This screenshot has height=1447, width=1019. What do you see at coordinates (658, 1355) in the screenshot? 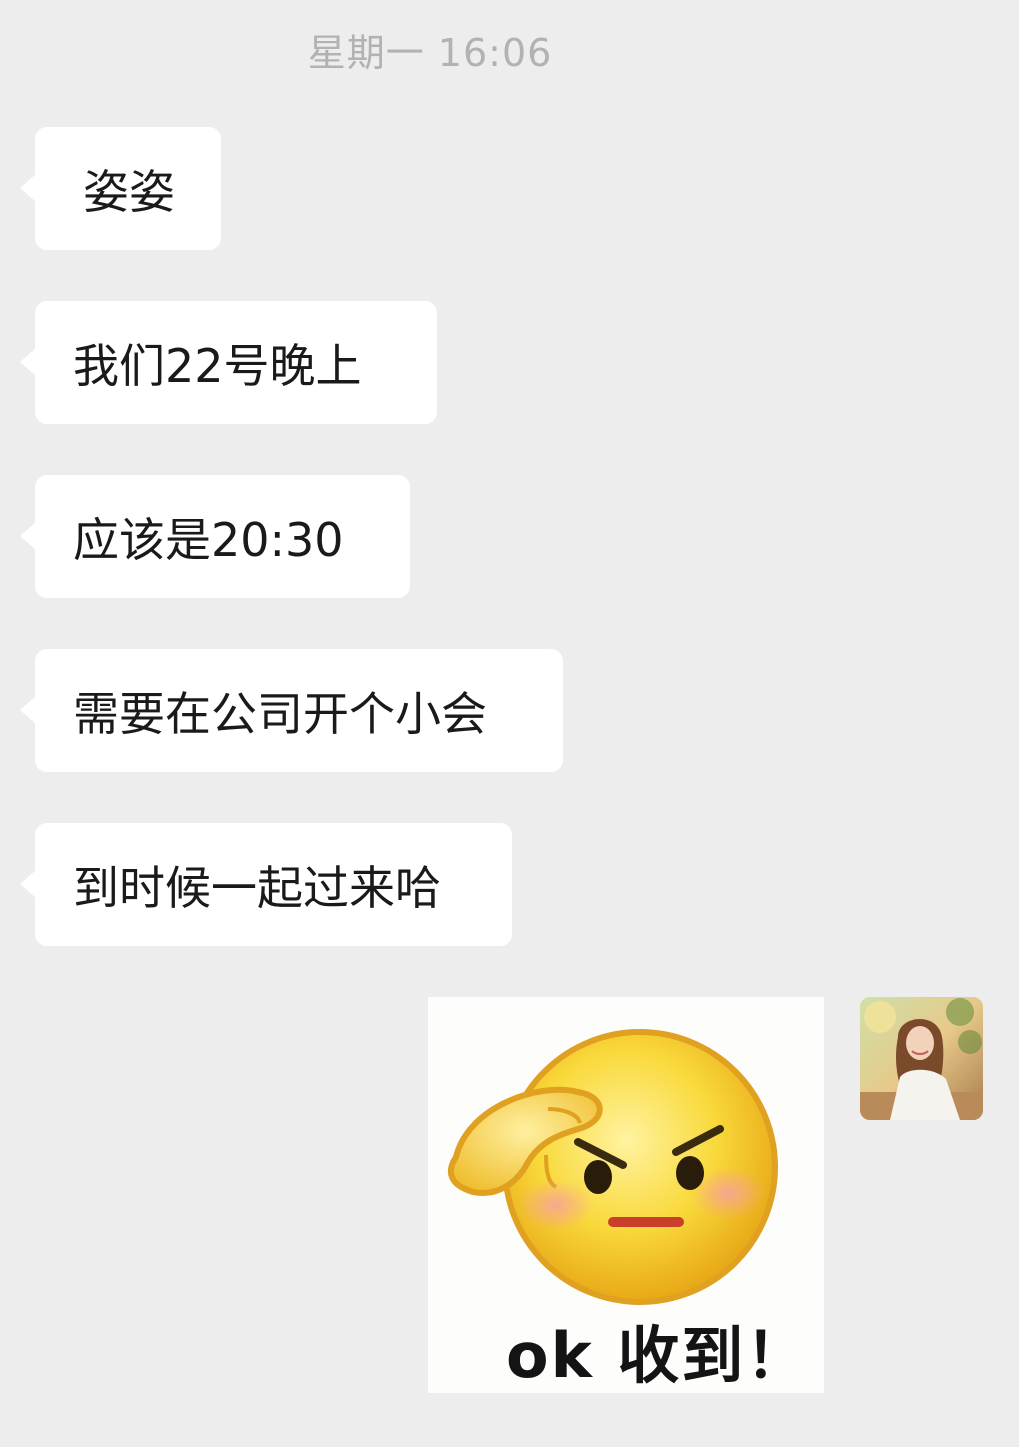
I see `sticker-caption: ok 收到！` at bounding box center [658, 1355].